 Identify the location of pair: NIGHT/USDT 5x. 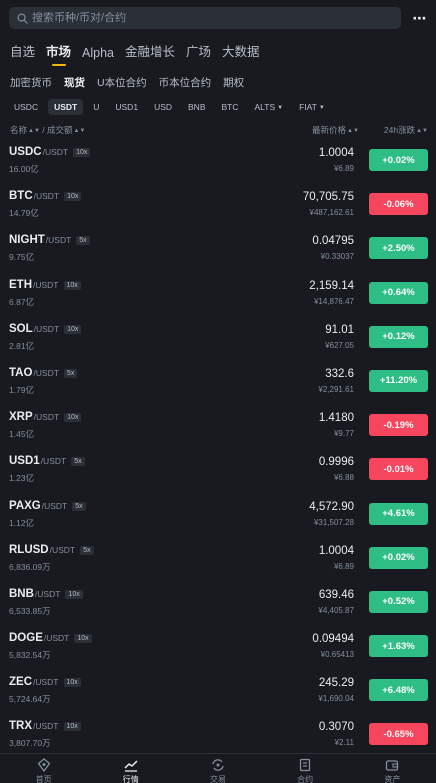
(49, 240).